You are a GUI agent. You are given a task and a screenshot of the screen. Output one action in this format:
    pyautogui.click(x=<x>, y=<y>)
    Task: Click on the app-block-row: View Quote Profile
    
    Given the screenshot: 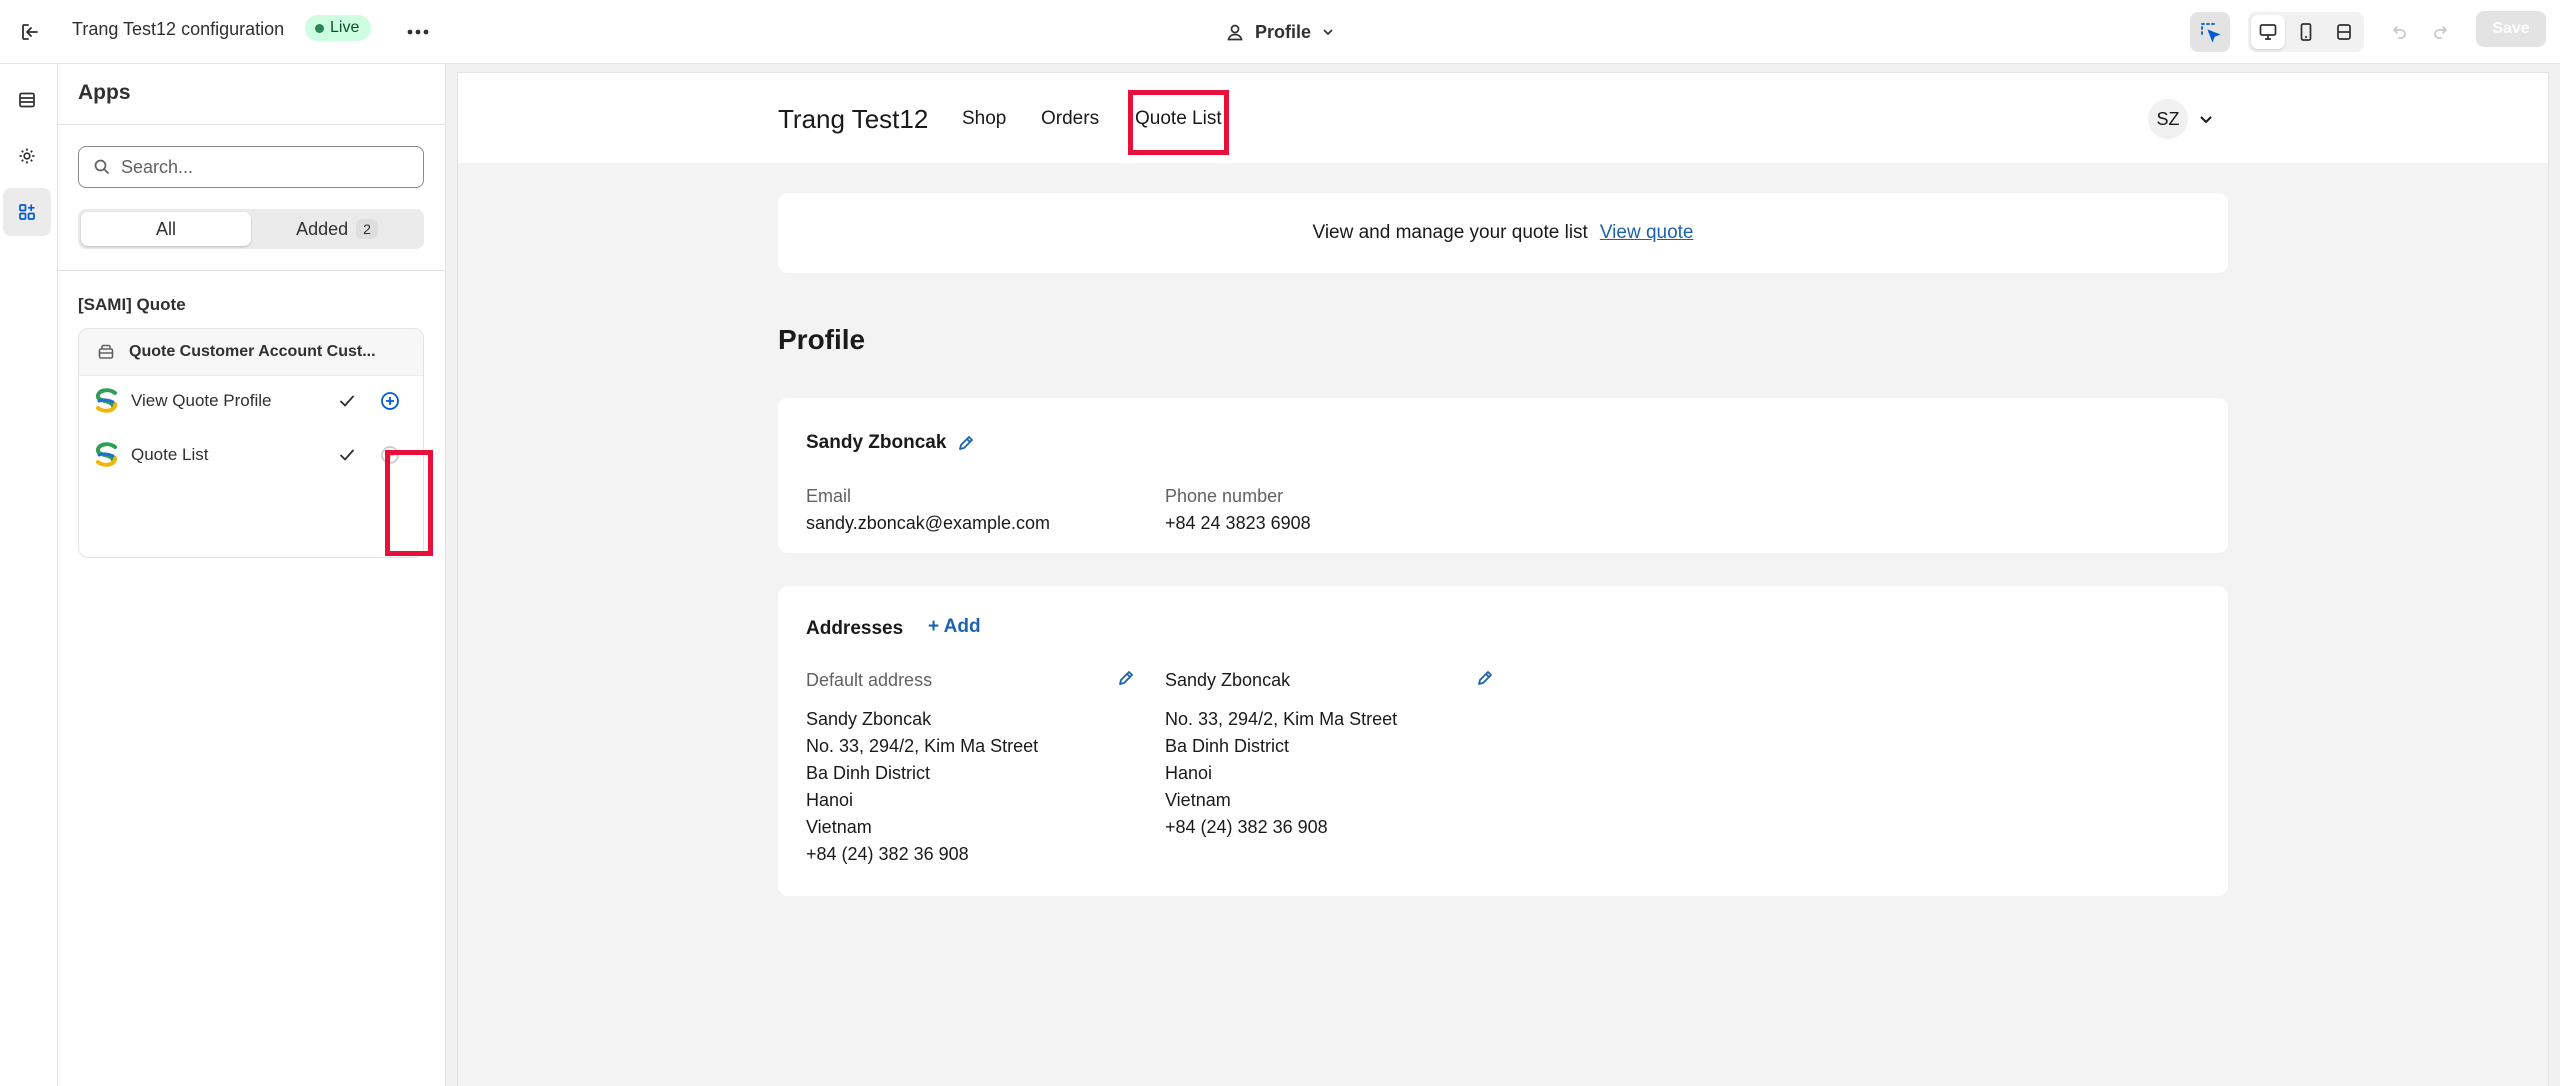 What is the action you would take?
    pyautogui.click(x=251, y=401)
    